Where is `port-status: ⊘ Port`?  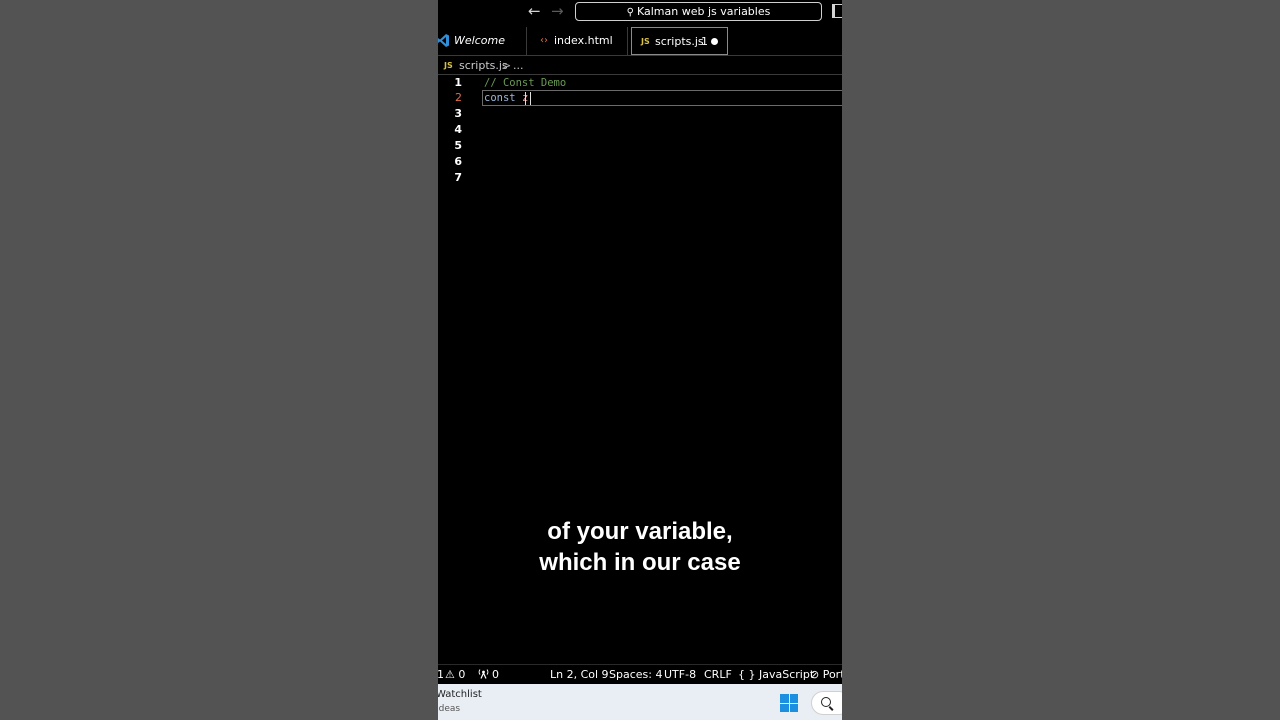 port-status: ⊘ Port is located at coordinates (826, 674).